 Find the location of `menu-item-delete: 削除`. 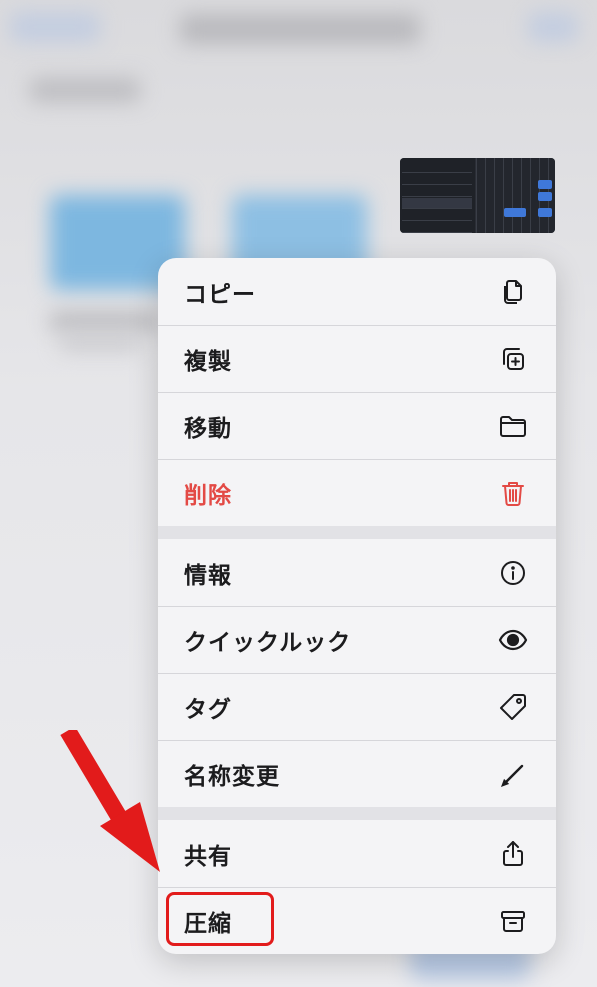

menu-item-delete: 削除 is located at coordinates (357, 492).